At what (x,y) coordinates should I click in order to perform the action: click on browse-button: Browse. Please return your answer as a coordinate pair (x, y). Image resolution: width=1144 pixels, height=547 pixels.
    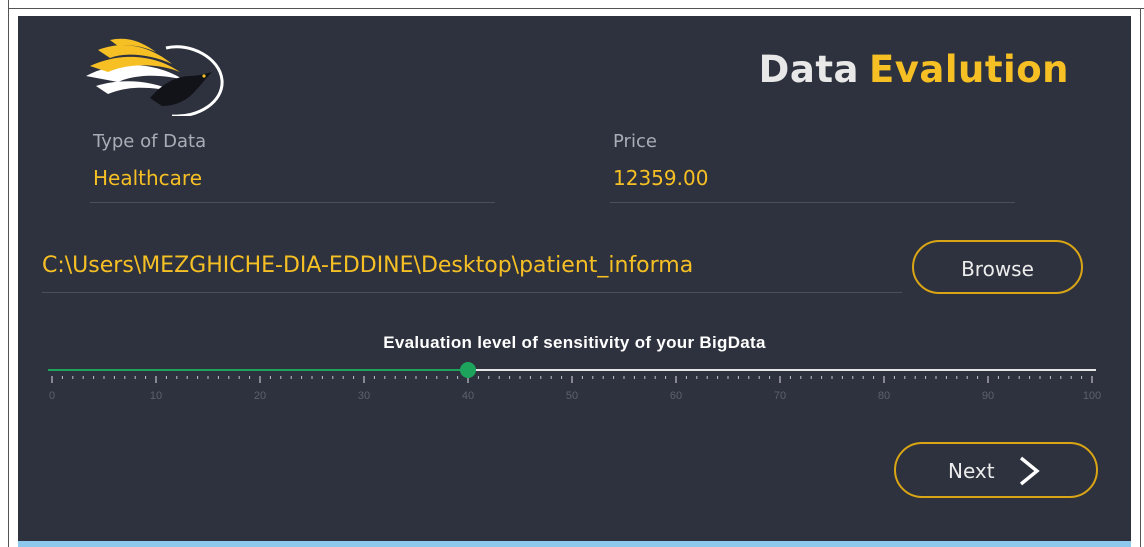
    Looking at the image, I should click on (997, 267).